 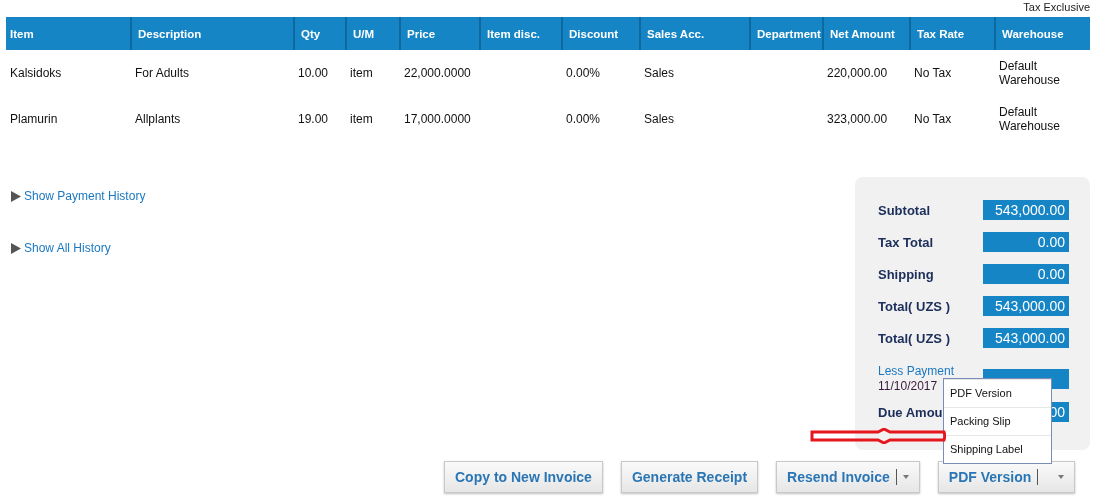 I want to click on column-header: Tax Rate, so click(x=952, y=33).